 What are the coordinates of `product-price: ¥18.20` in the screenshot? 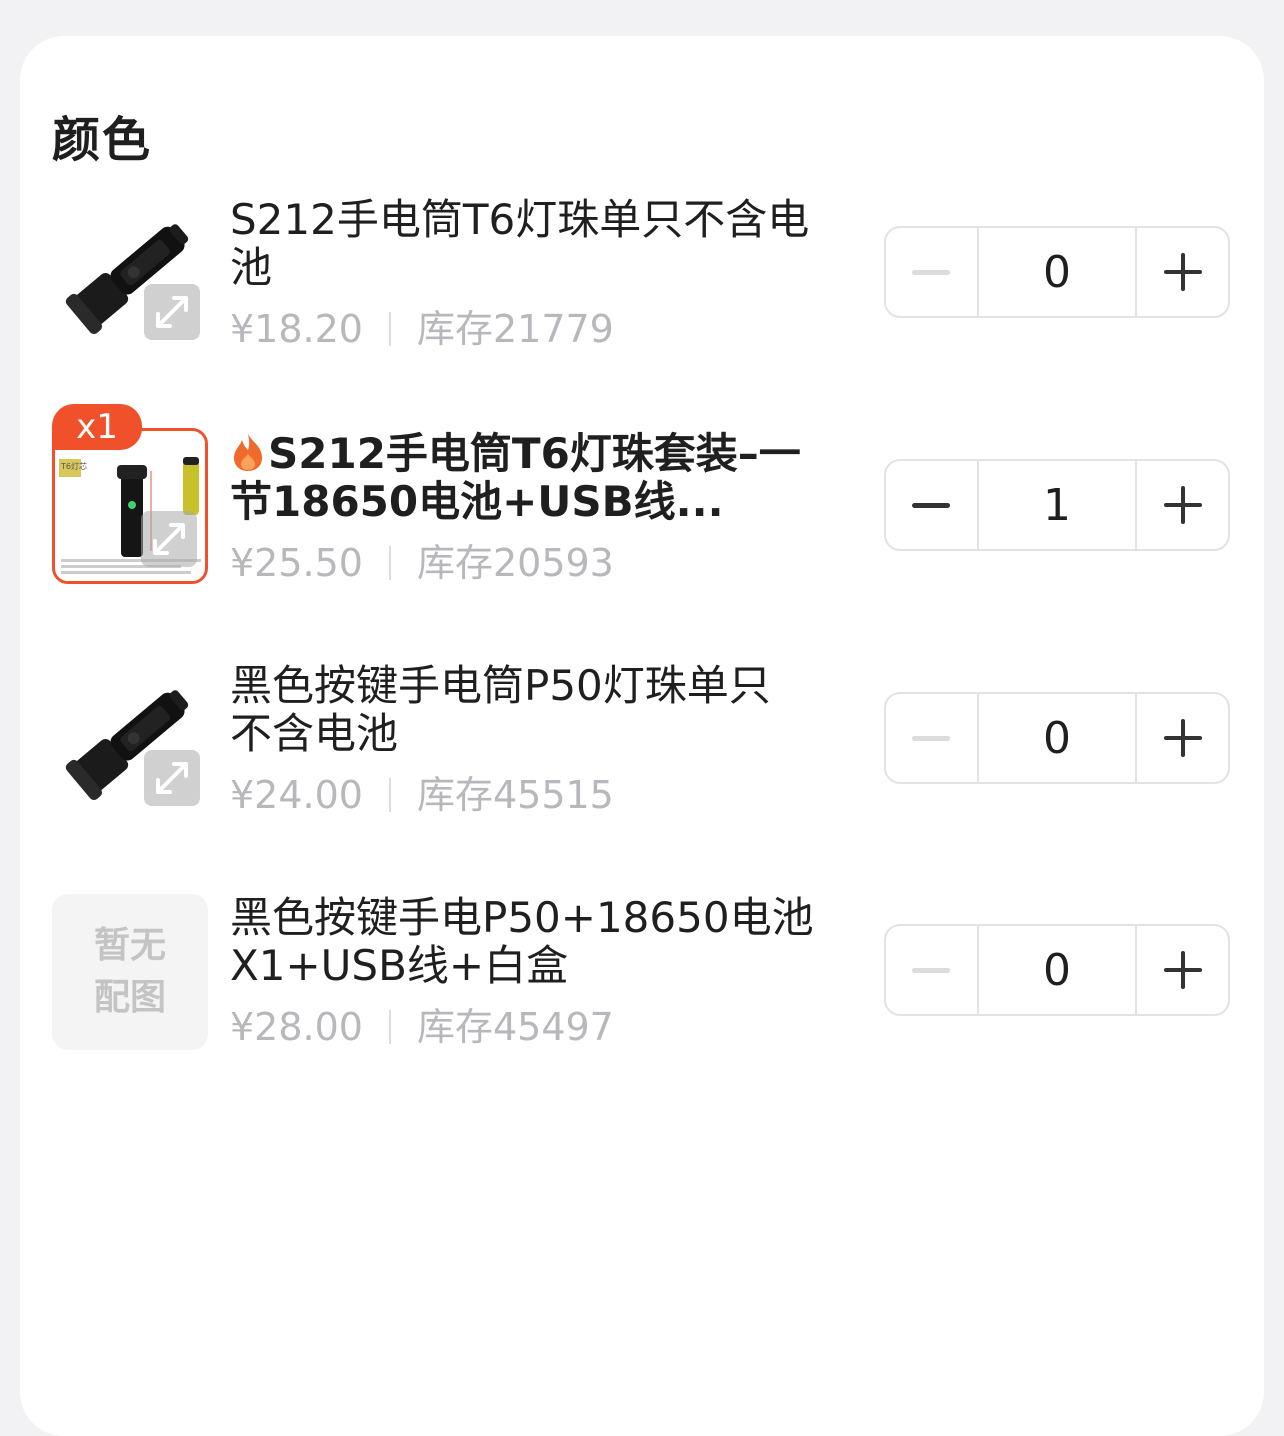 It's located at (296, 329).